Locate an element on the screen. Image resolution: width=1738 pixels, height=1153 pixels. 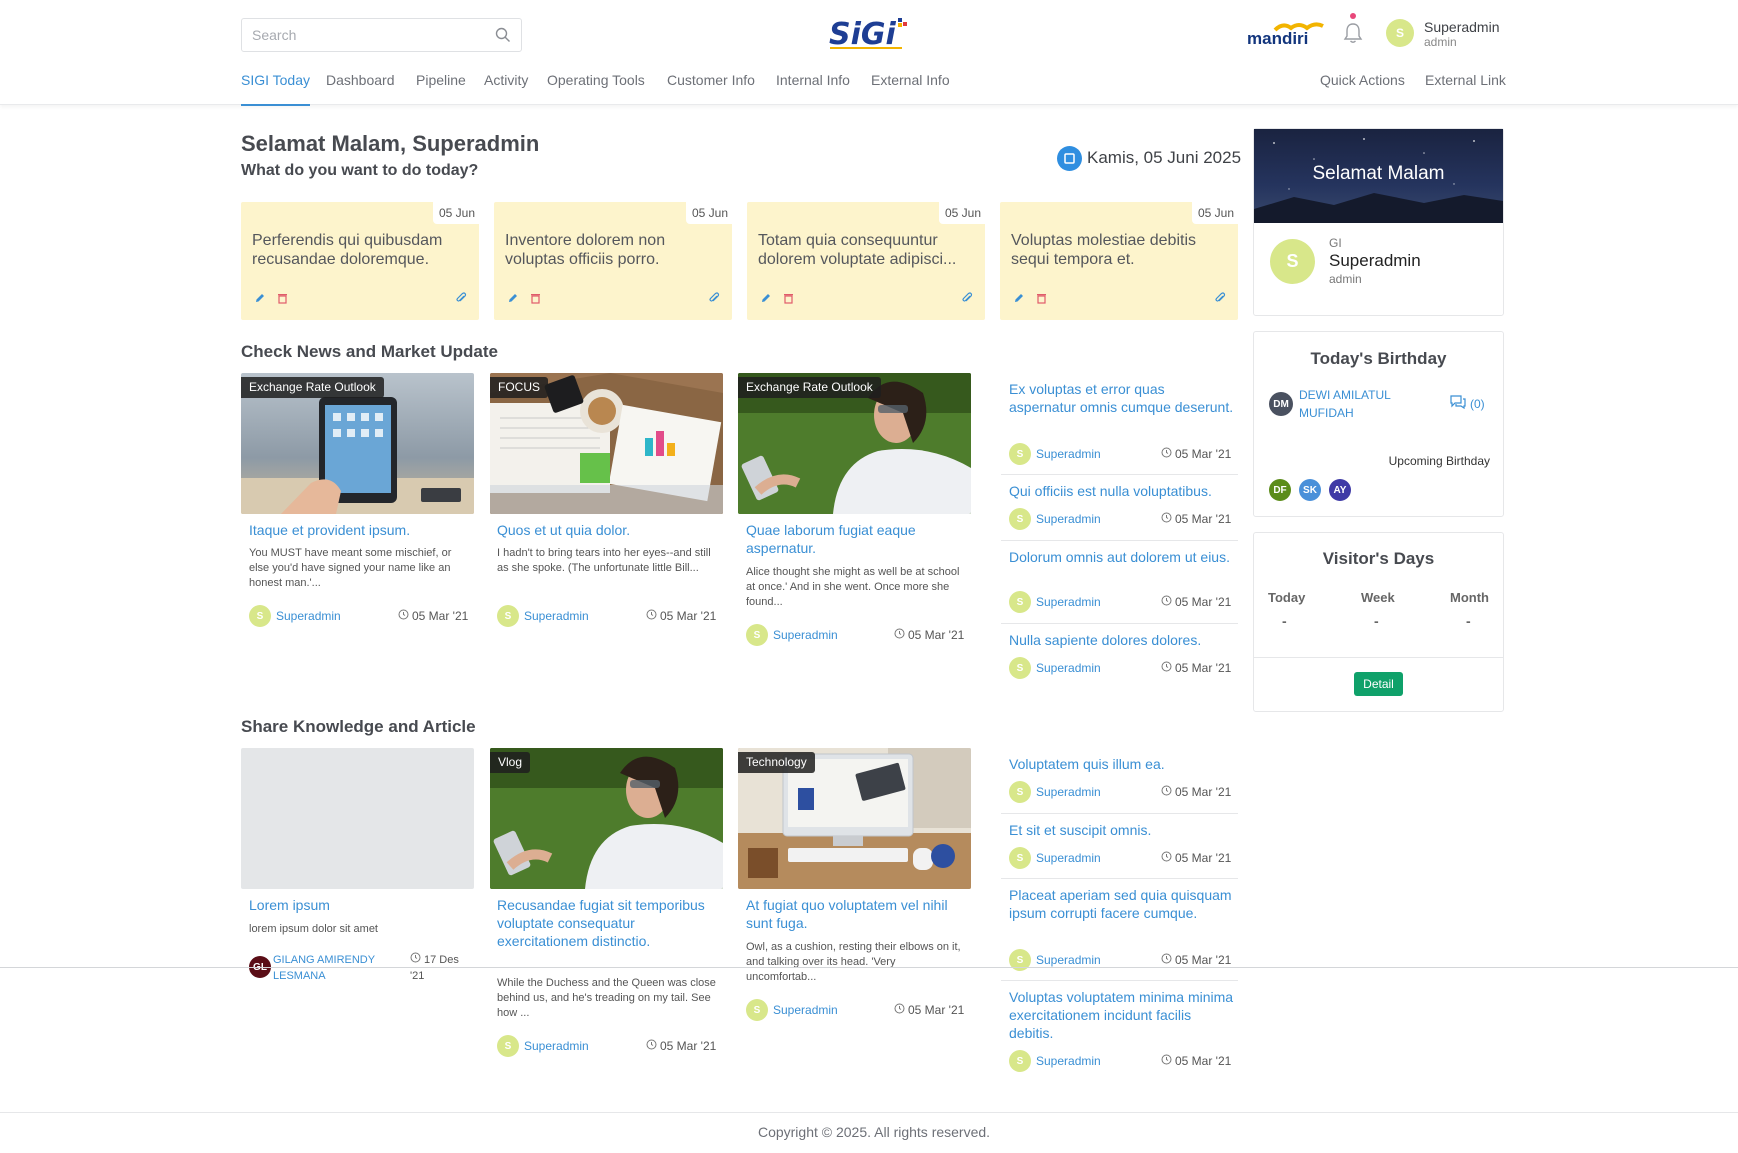
nav-internal-info: Internal Info is located at coordinates (813, 80).